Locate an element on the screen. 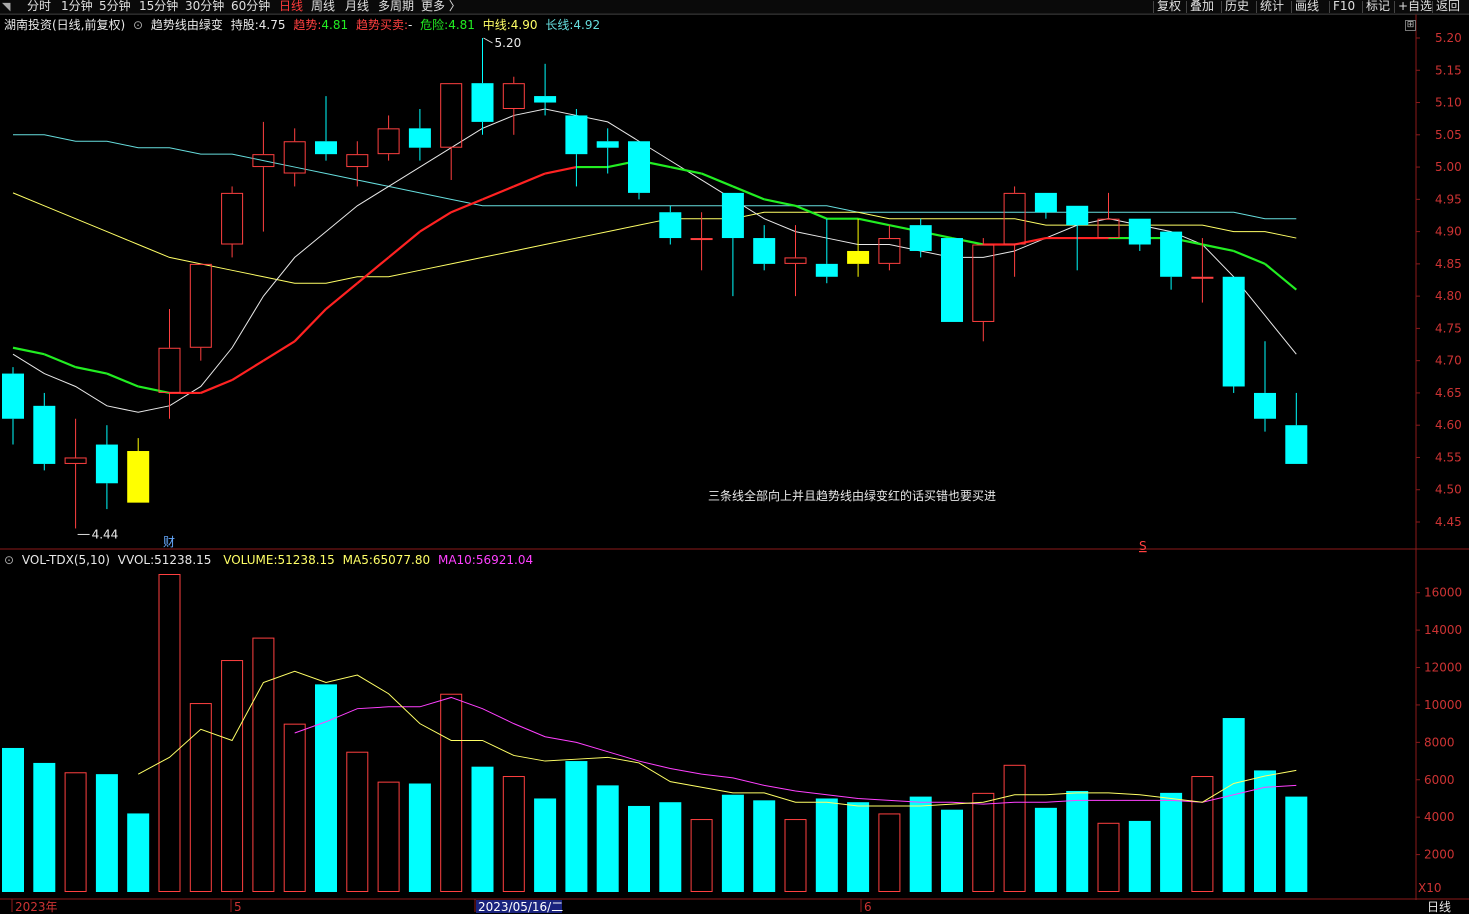  volume-tick-label: 10000 is located at coordinates (1443, 705).